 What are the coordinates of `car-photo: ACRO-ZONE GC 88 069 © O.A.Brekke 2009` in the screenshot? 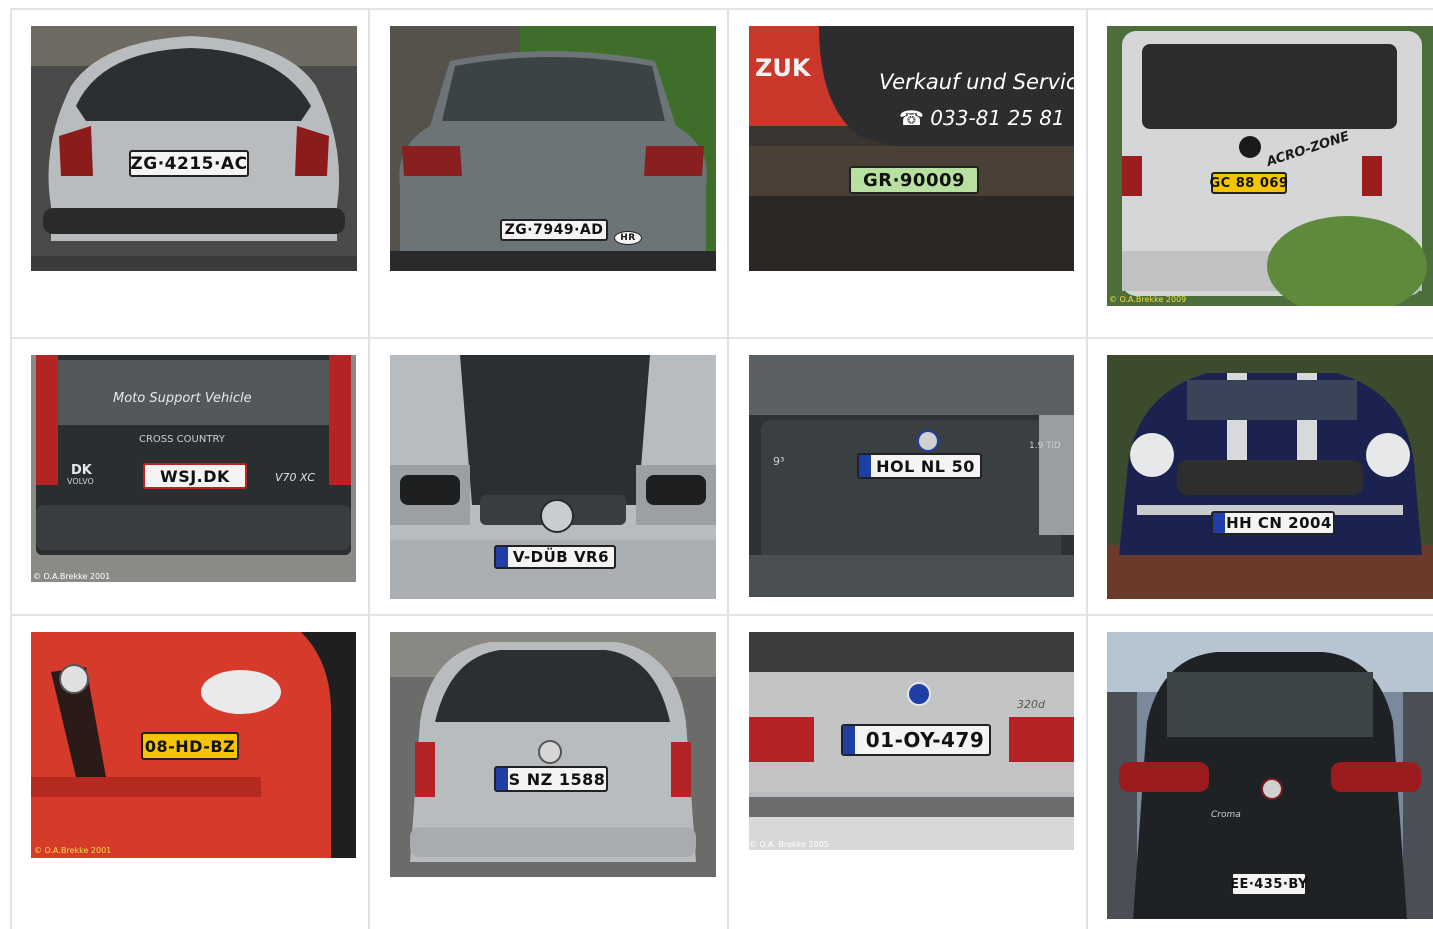 It's located at (1270, 166).